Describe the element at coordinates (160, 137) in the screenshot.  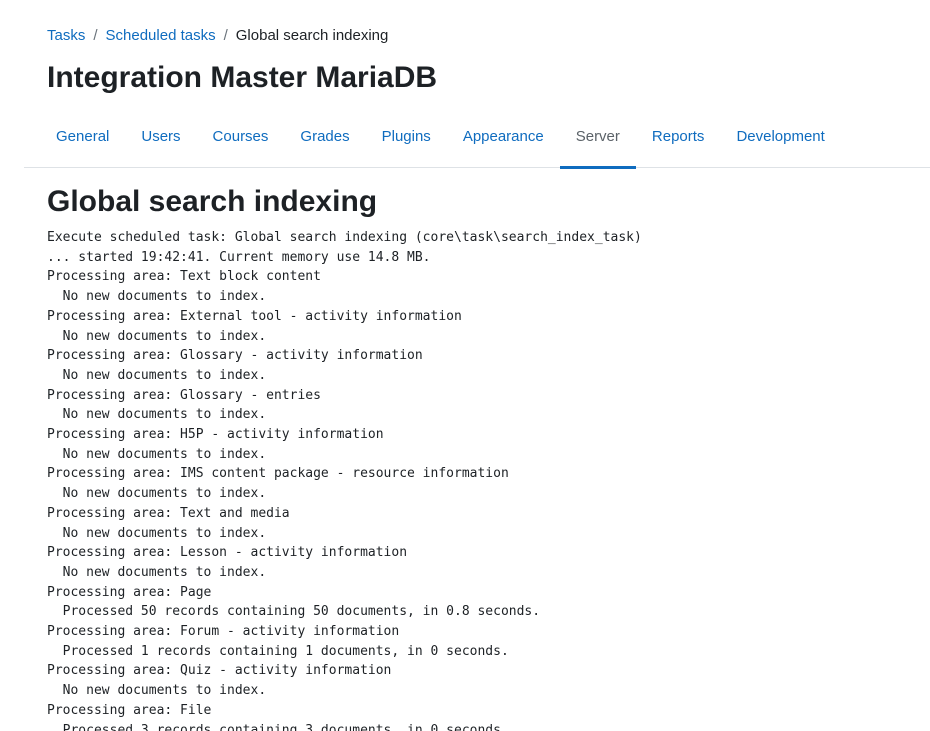
I see `tab-users: Users` at that location.